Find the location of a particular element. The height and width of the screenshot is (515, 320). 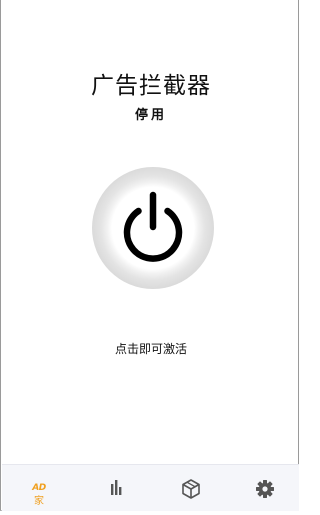

gear-icon is located at coordinates (265, 489).